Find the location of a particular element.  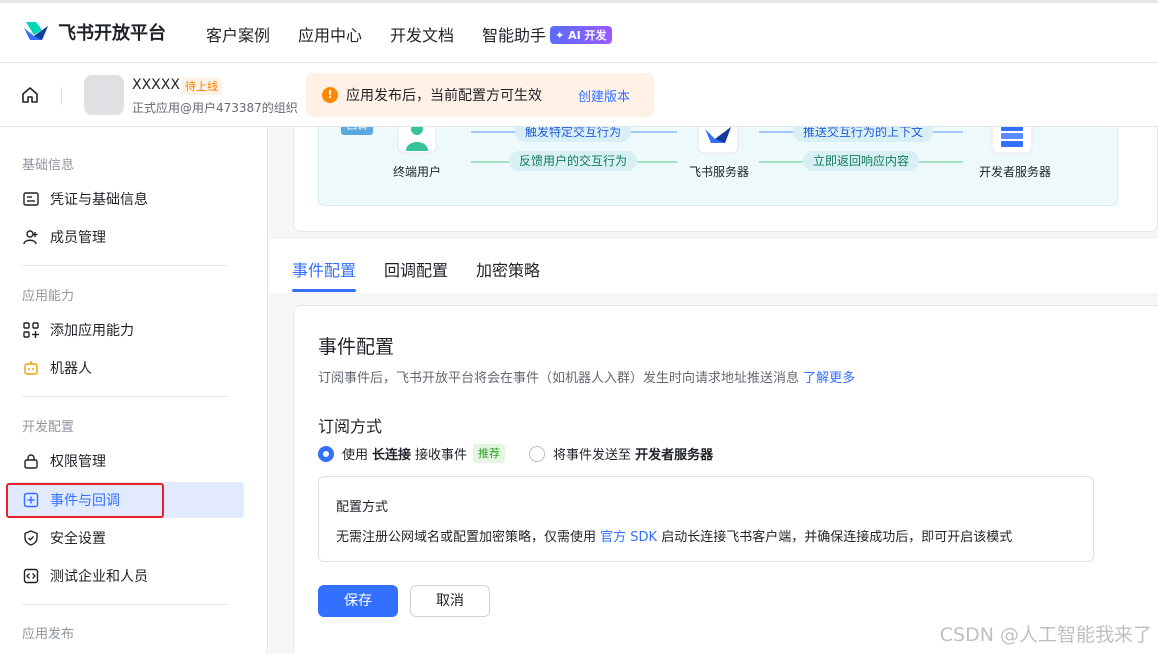

shield-icon is located at coordinates (31, 538).